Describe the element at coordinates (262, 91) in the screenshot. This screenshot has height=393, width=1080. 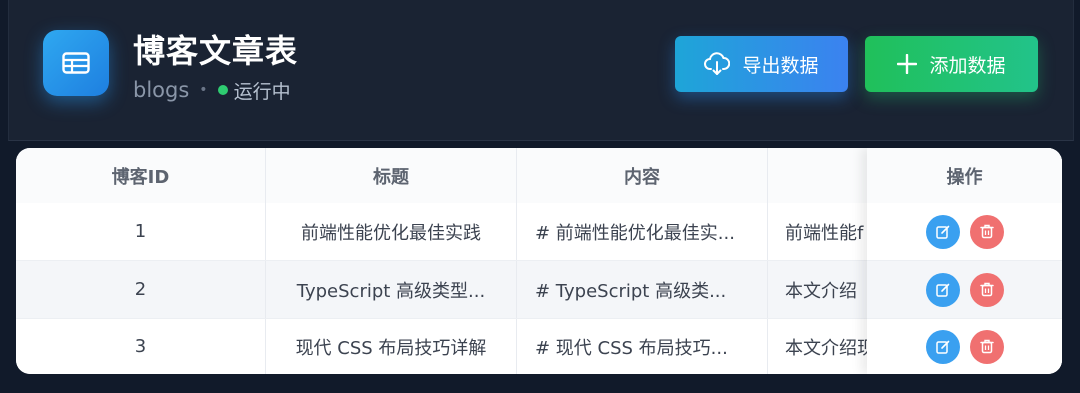
I see `status-badge: 运行中` at that location.